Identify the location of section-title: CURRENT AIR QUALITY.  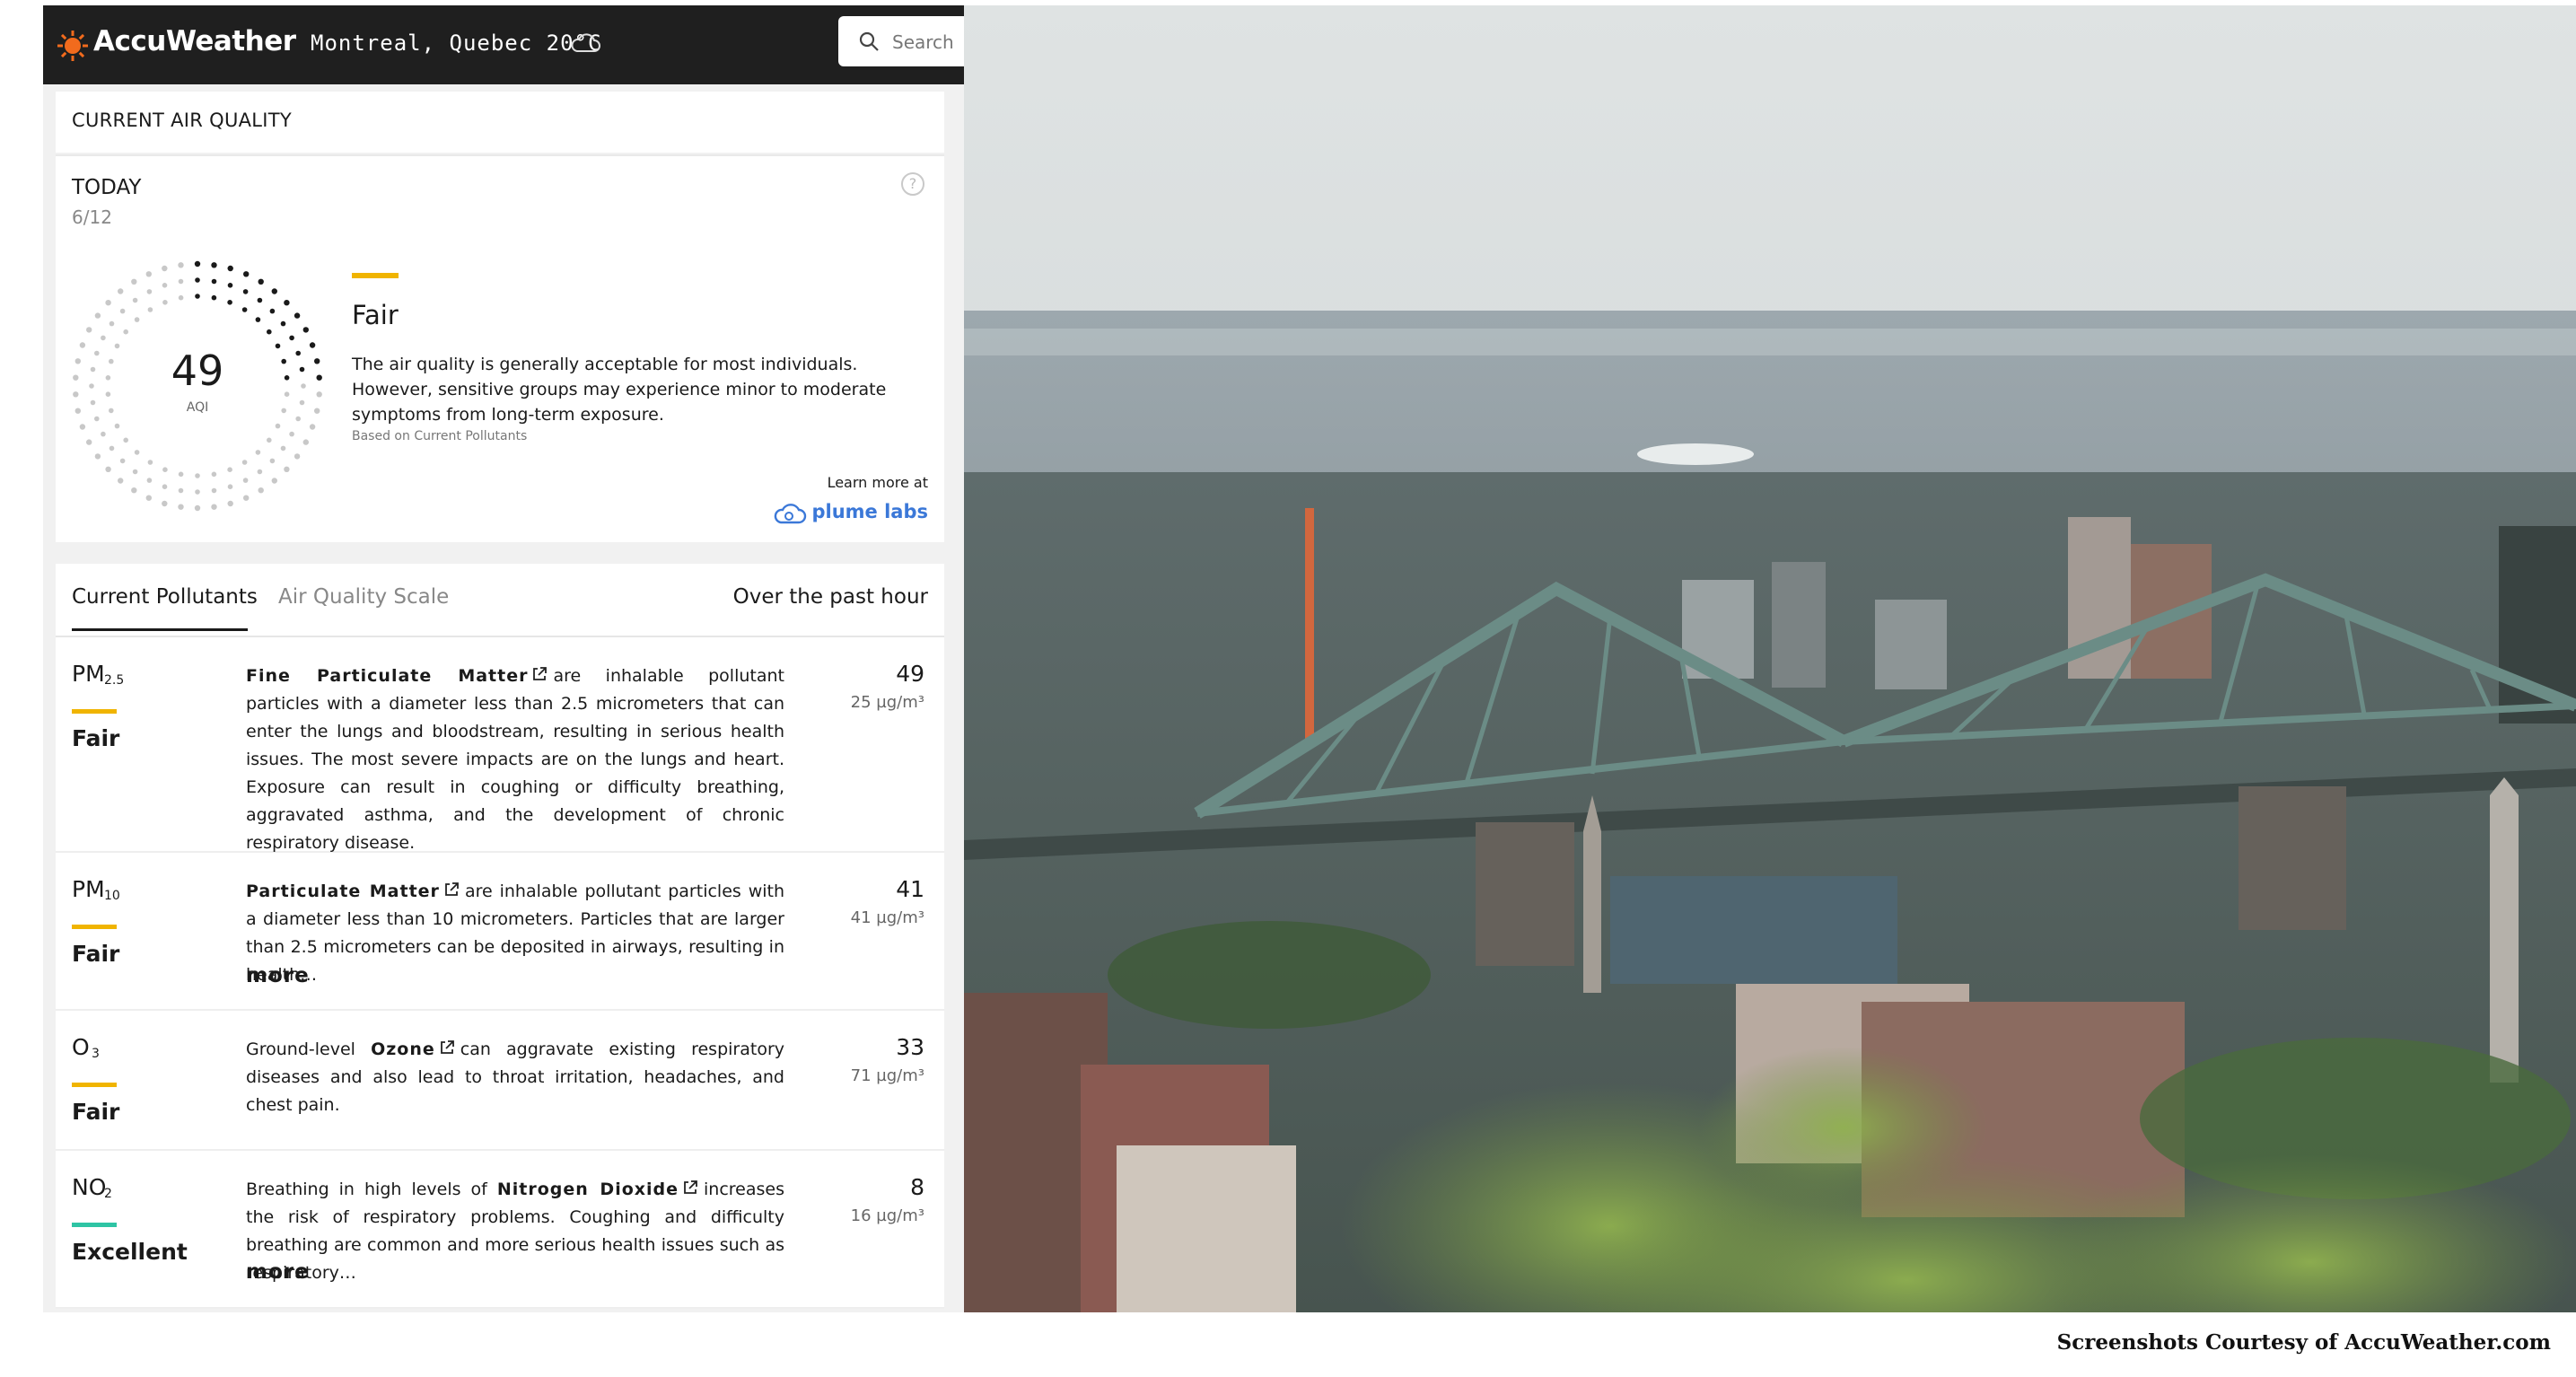
(182, 120).